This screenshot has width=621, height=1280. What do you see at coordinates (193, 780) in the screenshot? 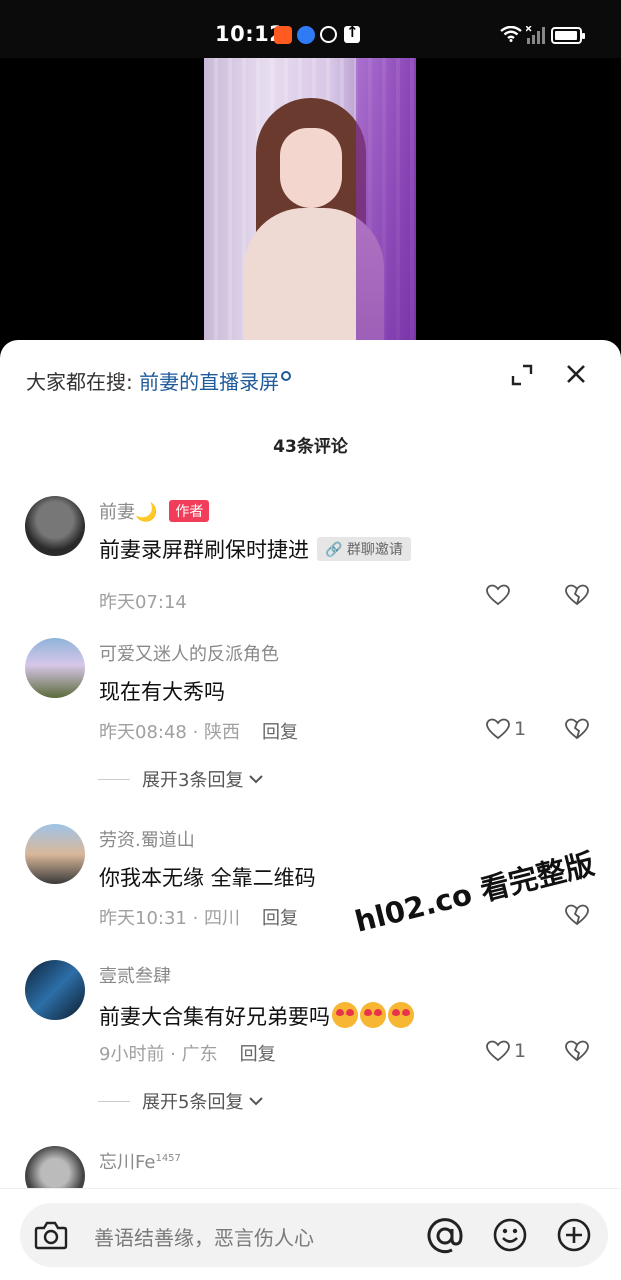
I see `expand-replies-label: 展开3条回复` at bounding box center [193, 780].